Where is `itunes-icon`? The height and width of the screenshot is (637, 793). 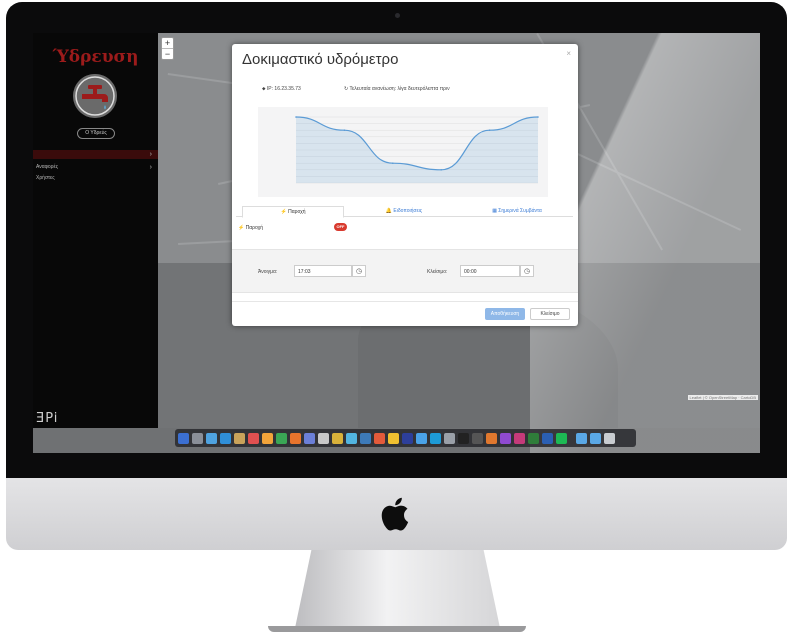 itunes-icon is located at coordinates (267, 438).